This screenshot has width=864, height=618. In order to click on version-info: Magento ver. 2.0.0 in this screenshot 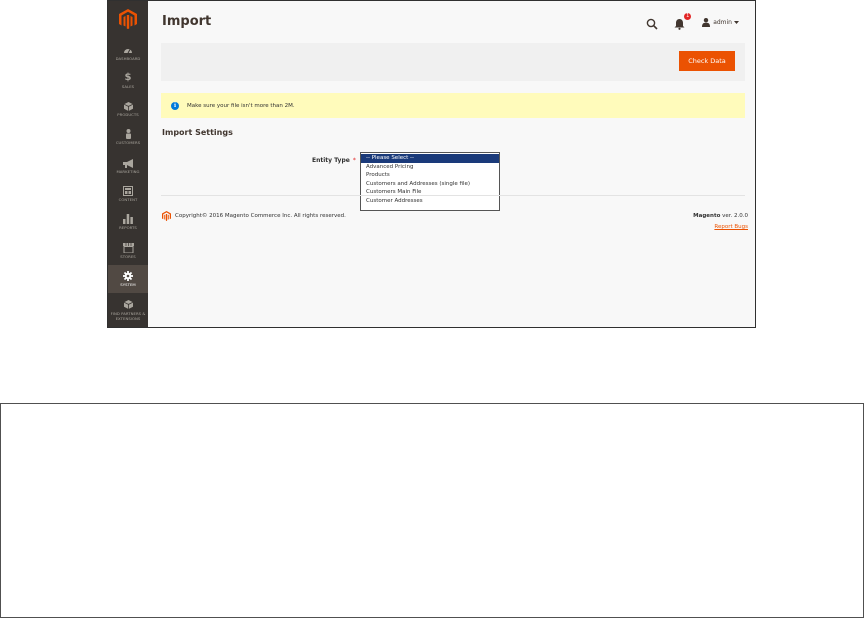, I will do `click(720, 216)`.